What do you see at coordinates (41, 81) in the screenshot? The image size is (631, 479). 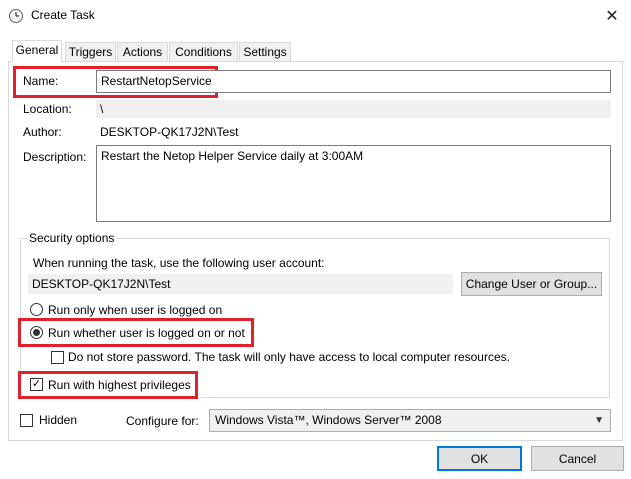 I see `name-label: Name:` at bounding box center [41, 81].